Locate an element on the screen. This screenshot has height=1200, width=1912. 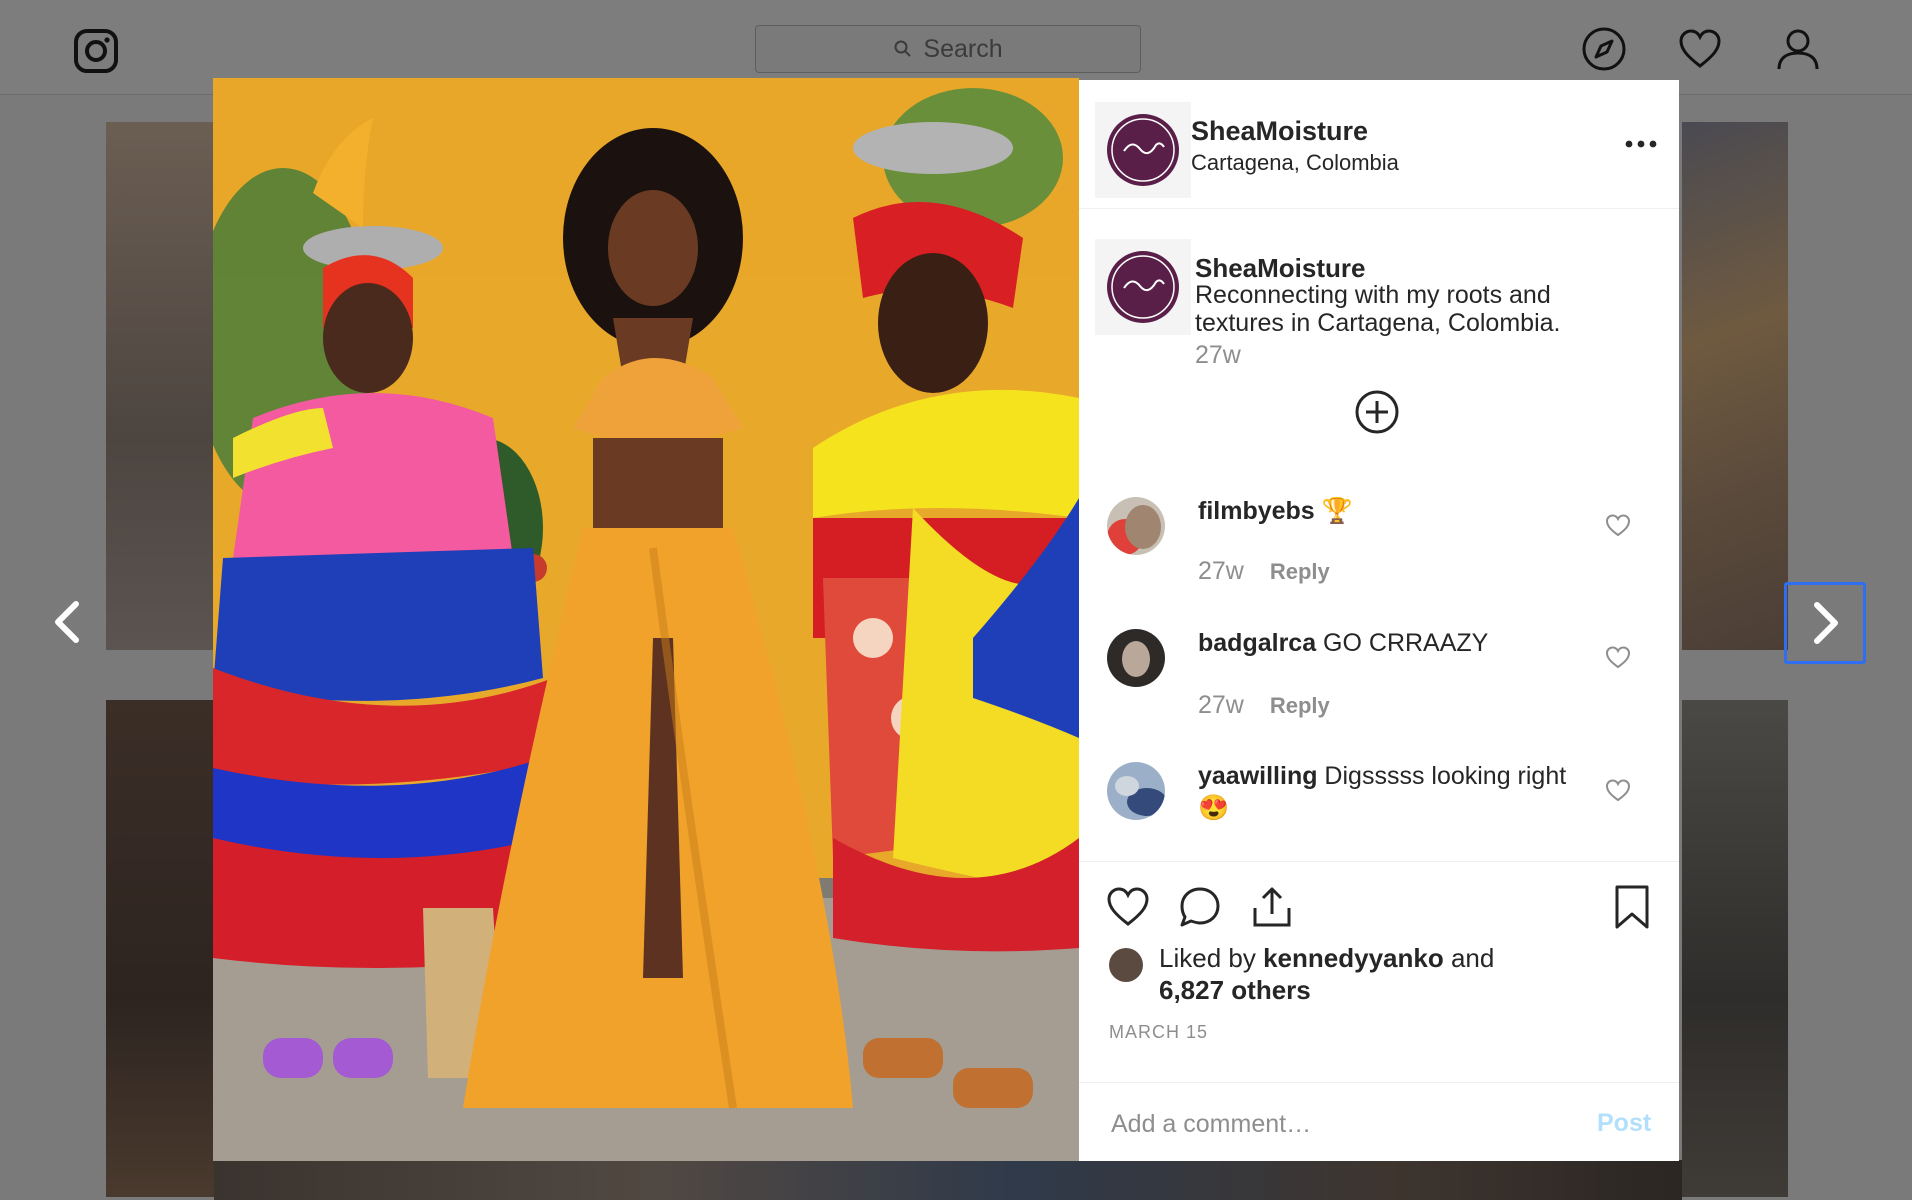
search-box: Search is located at coordinates (948, 49).